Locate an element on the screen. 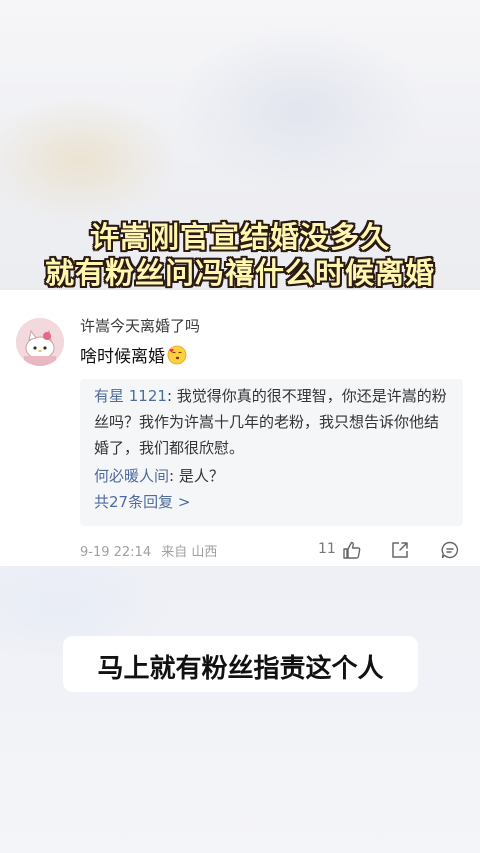 This screenshot has width=480, height=853. comment-icon is located at coordinates (450, 550).